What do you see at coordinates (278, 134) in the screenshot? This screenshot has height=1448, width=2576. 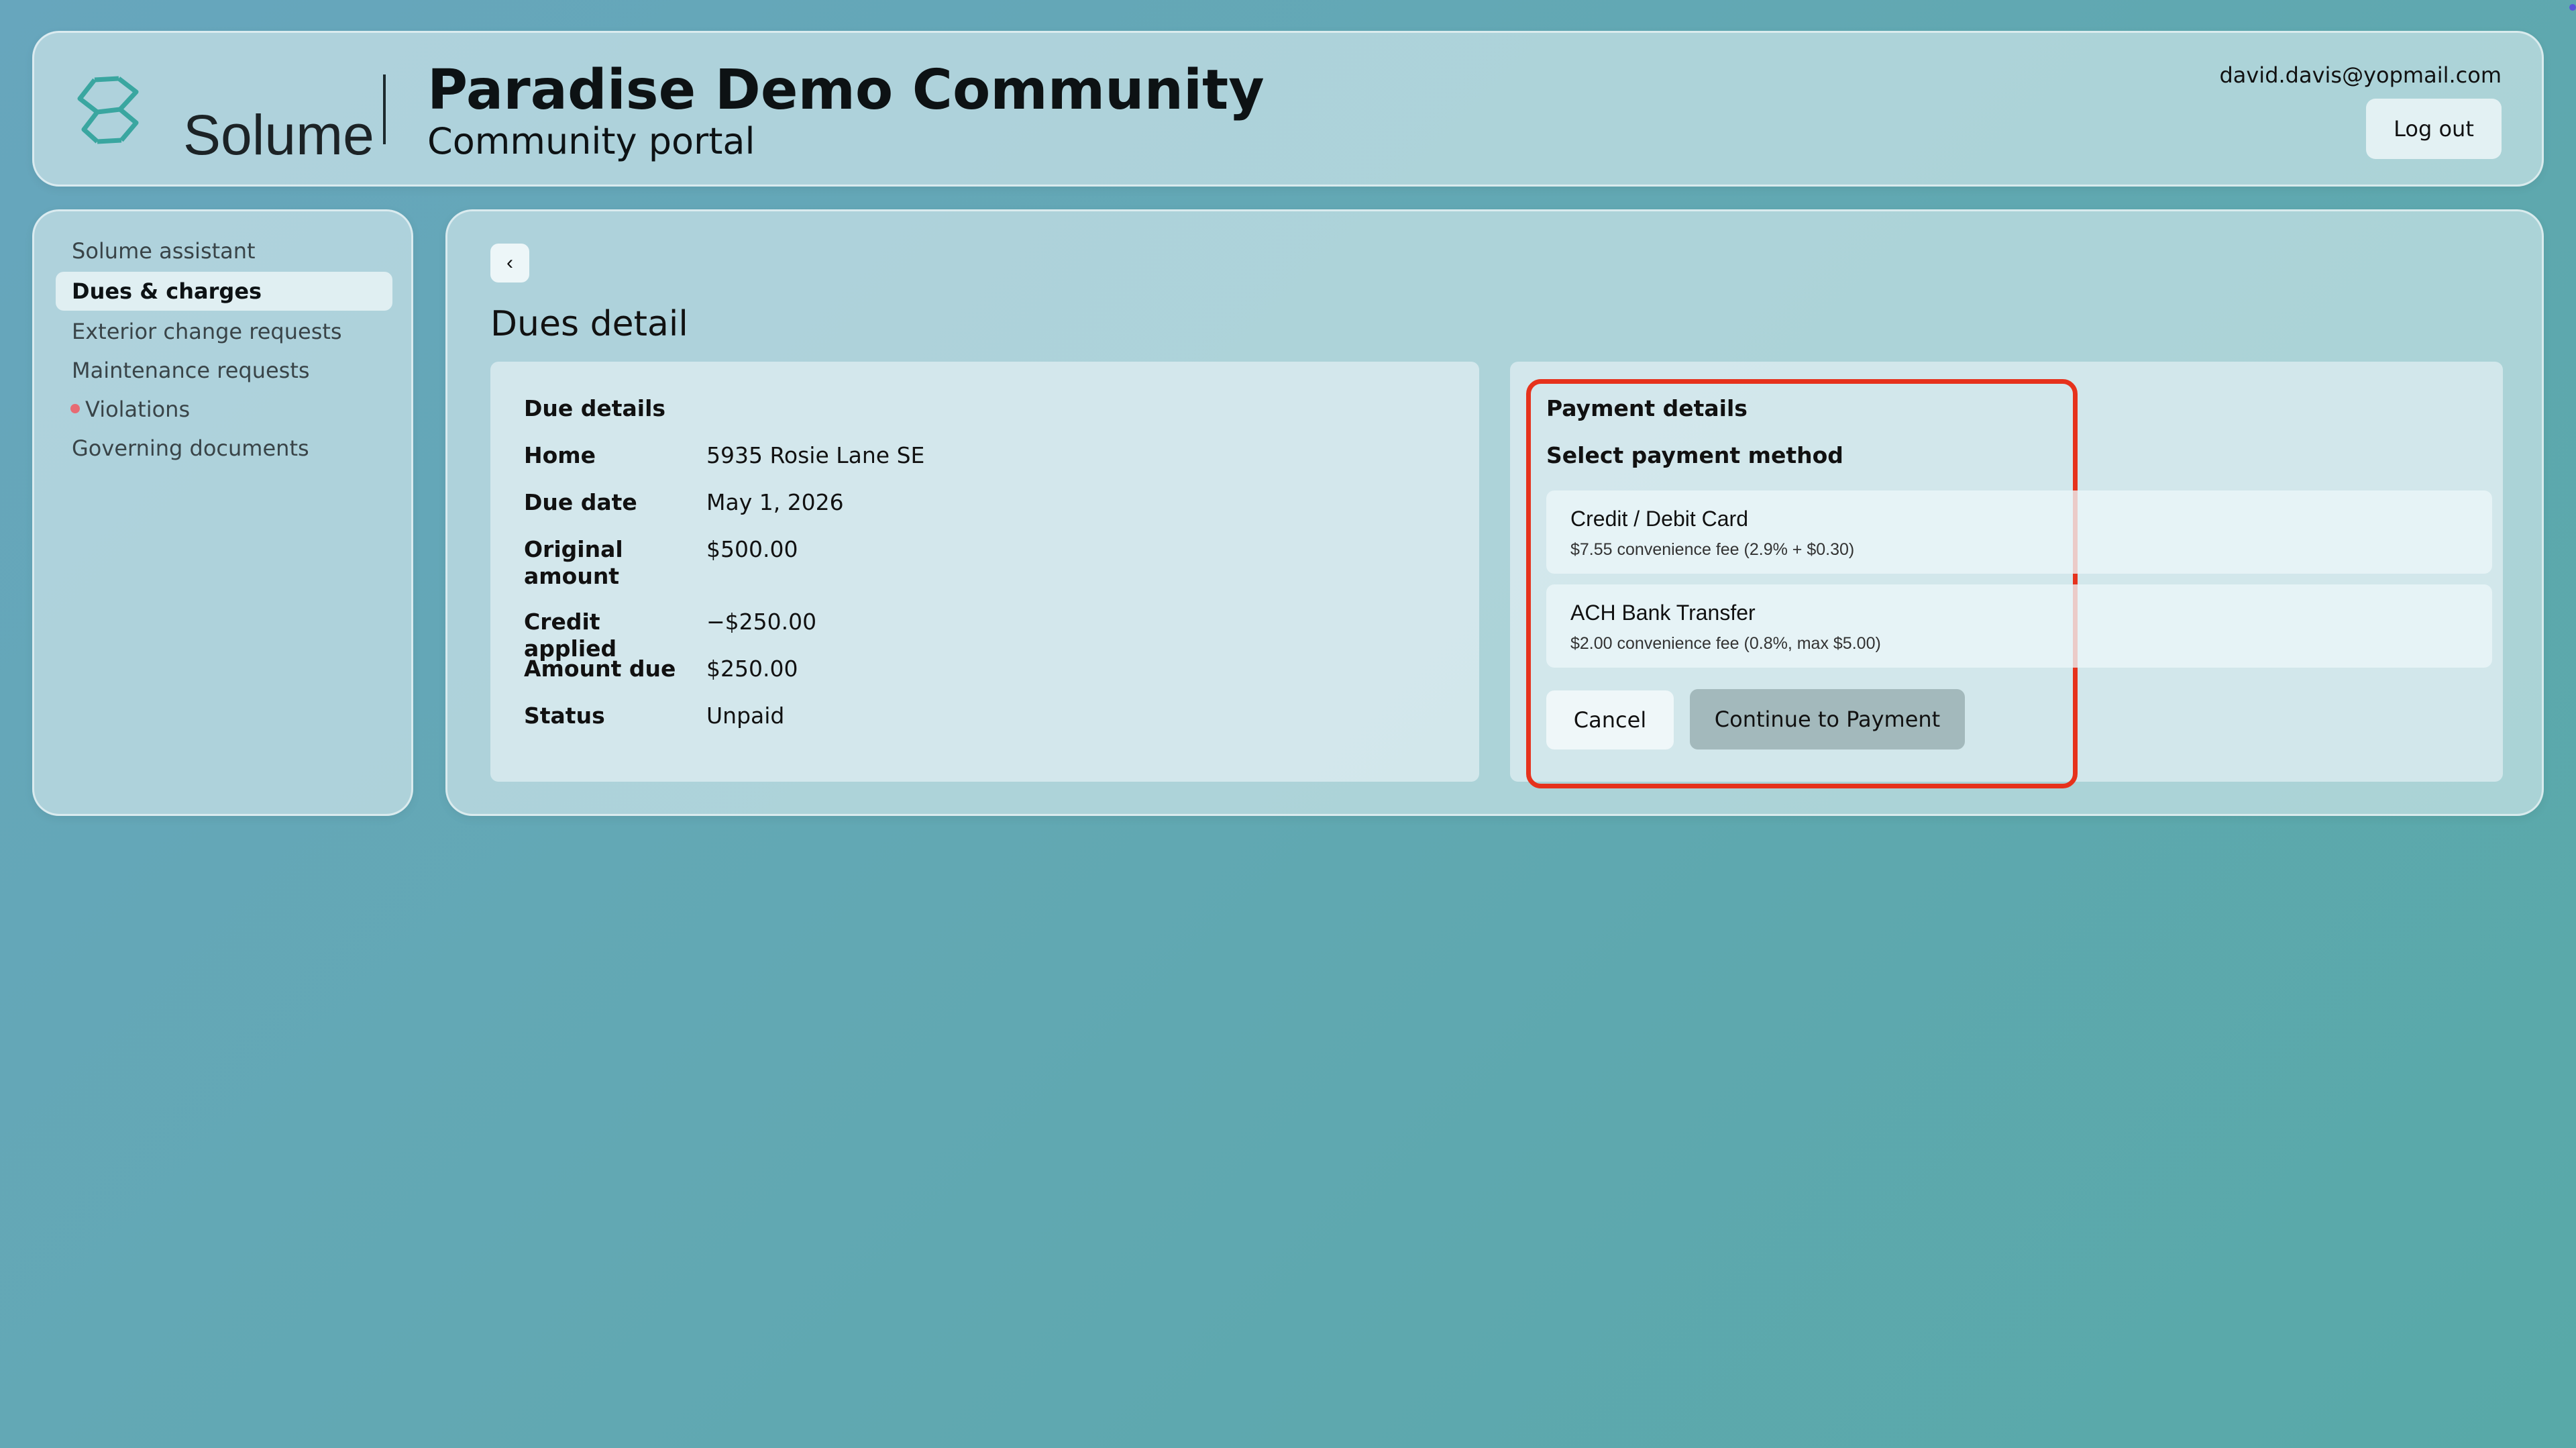 I see `brand-name: Solume` at bounding box center [278, 134].